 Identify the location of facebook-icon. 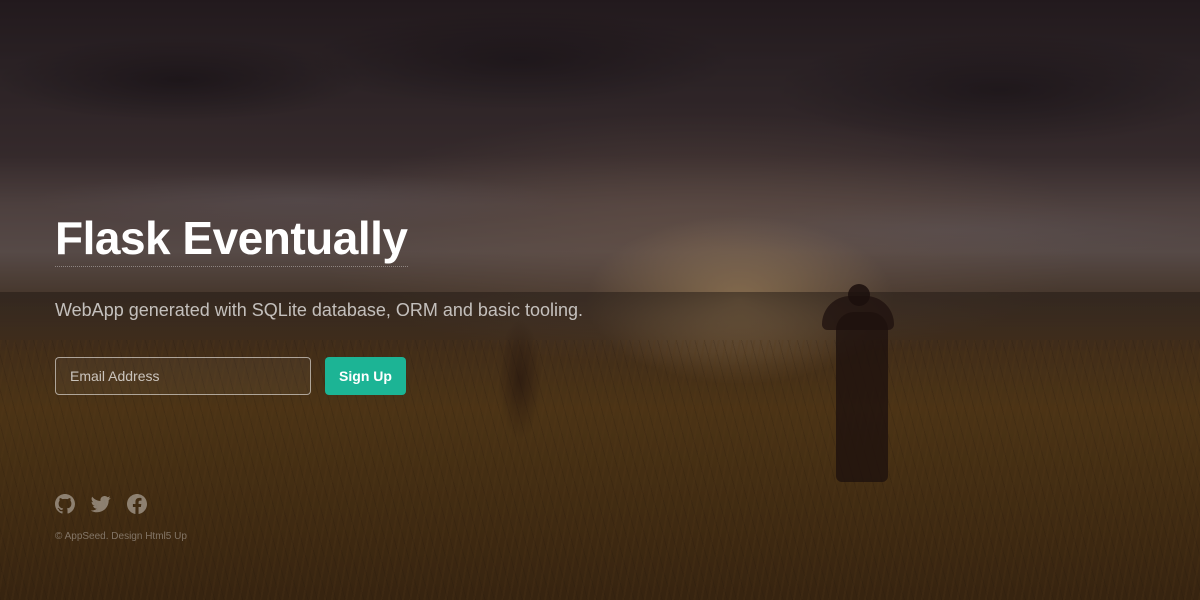
(137, 504).